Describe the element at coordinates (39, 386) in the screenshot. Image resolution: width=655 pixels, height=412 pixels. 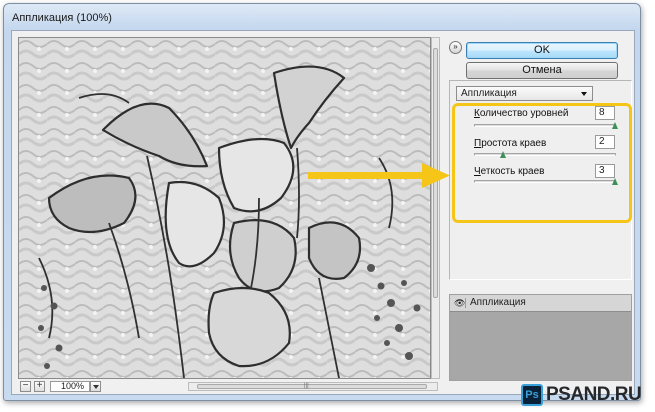
I see `zoom-in-button: +` at that location.